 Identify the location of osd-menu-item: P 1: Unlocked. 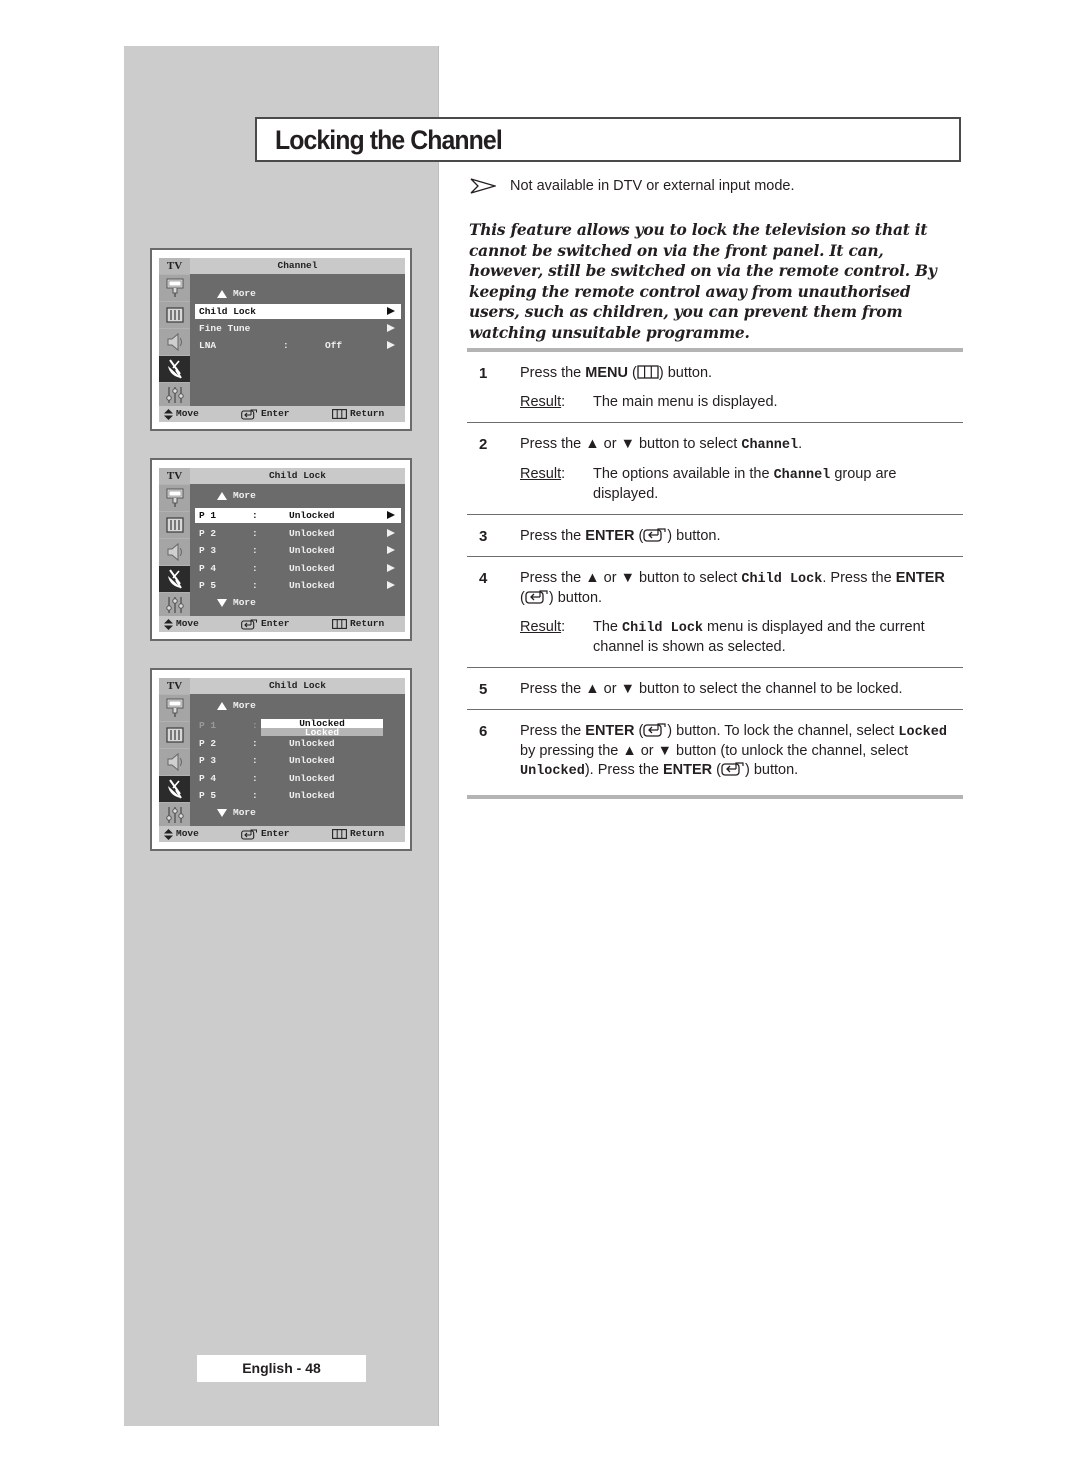
(298, 515).